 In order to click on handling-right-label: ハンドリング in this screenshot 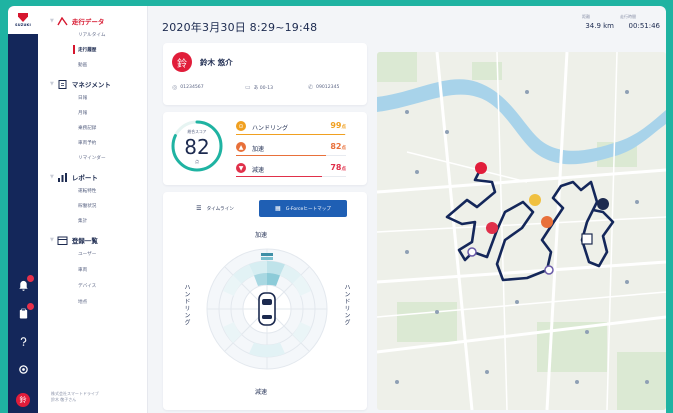, I will do `click(346, 305)`.